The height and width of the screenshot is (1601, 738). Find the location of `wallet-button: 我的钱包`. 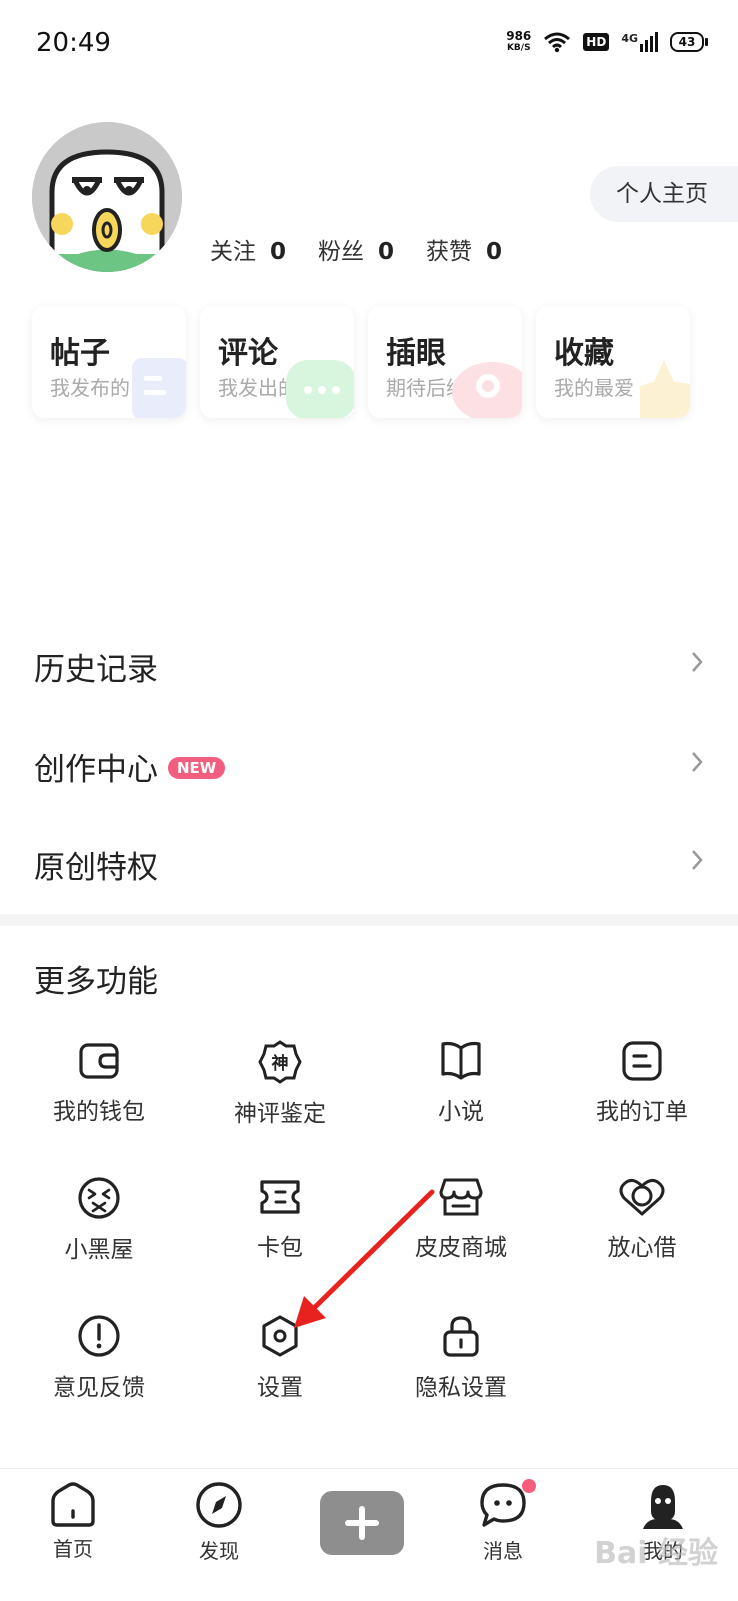

wallet-button: 我的钱包 is located at coordinates (99, 1090).